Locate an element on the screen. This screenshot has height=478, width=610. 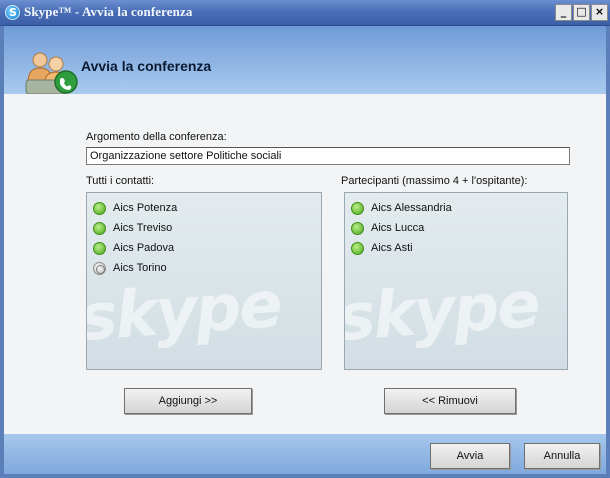
contacts-label: Tutti i contatti: is located at coordinates (120, 181).